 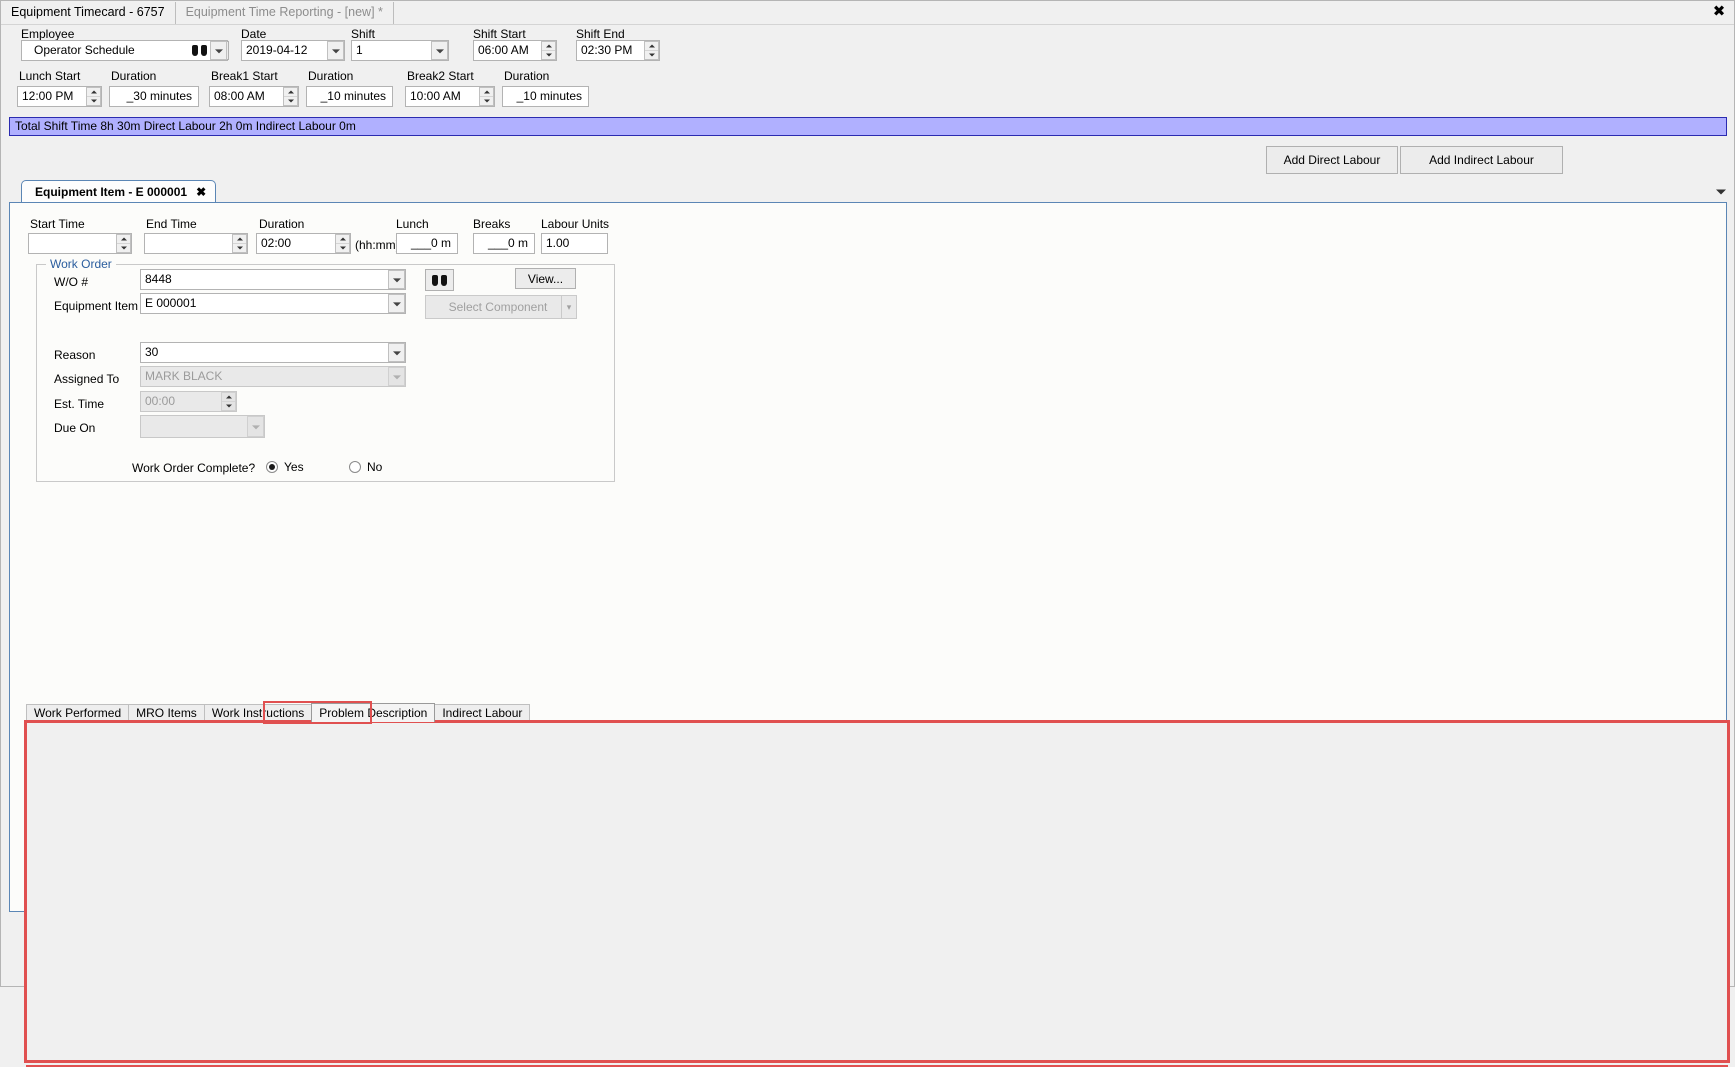 I want to click on chevron-down-icon, so click(x=1721, y=192).